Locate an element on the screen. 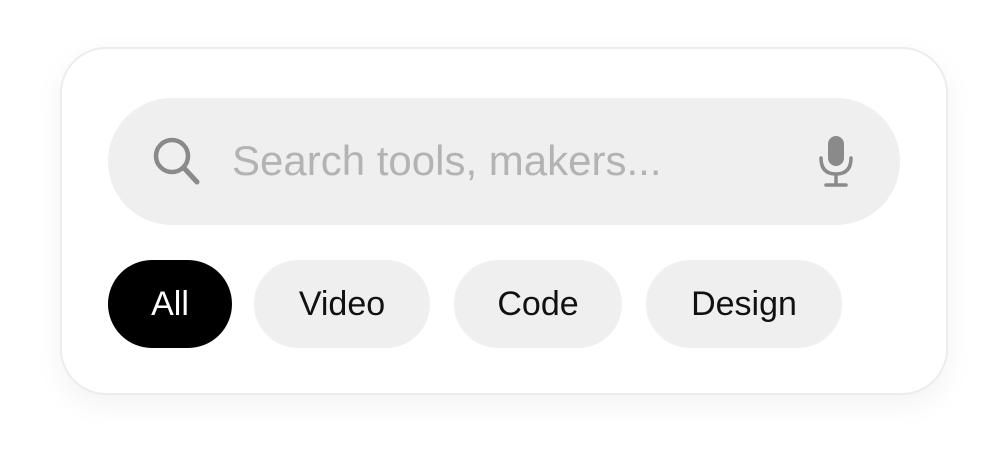  filter-chip-label: Design is located at coordinates (744, 303).